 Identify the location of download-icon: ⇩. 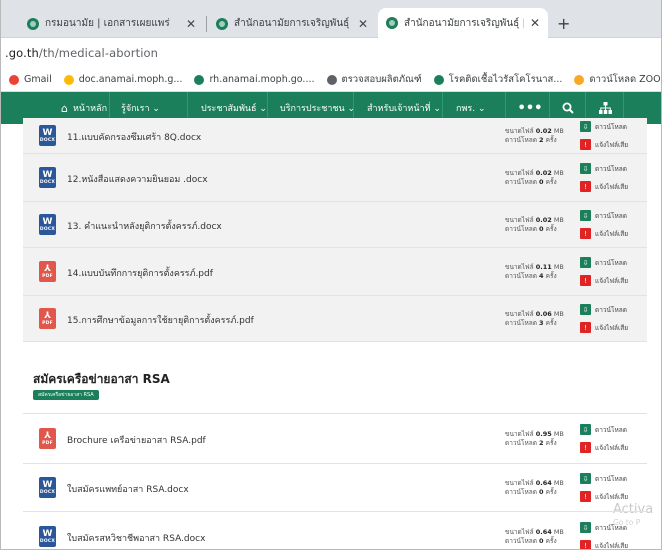
(585, 168).